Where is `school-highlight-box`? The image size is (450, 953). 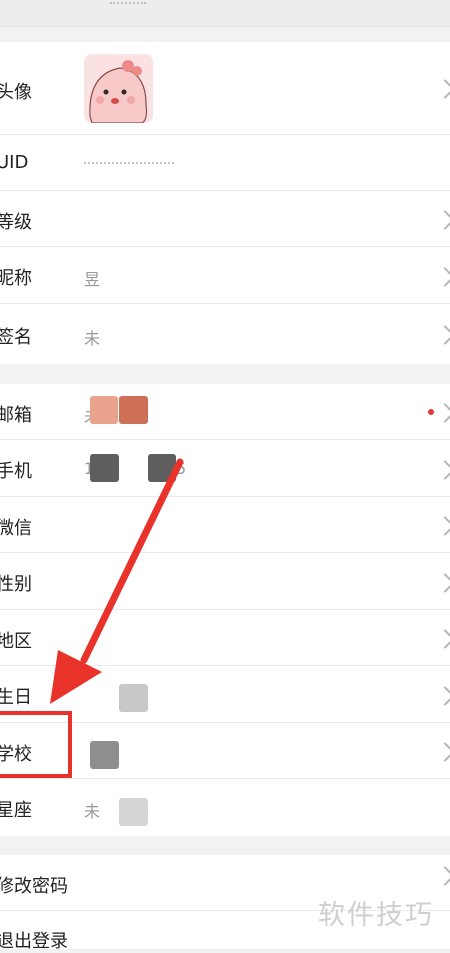
school-highlight-box is located at coordinates (36, 744).